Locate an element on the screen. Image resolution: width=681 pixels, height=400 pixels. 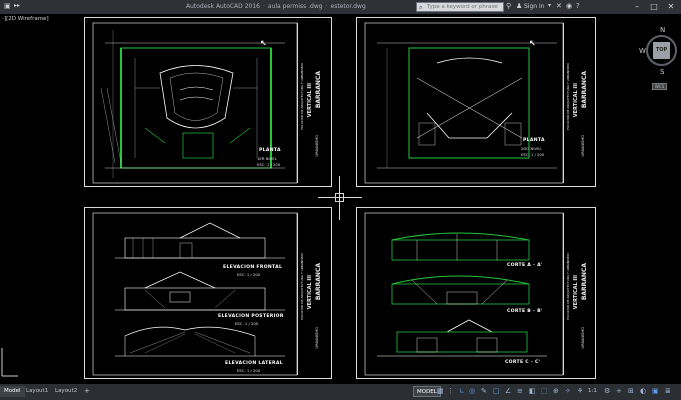
elevation-posterior-caption: ELEVACION POSTERIOR is located at coordinates (251, 316).